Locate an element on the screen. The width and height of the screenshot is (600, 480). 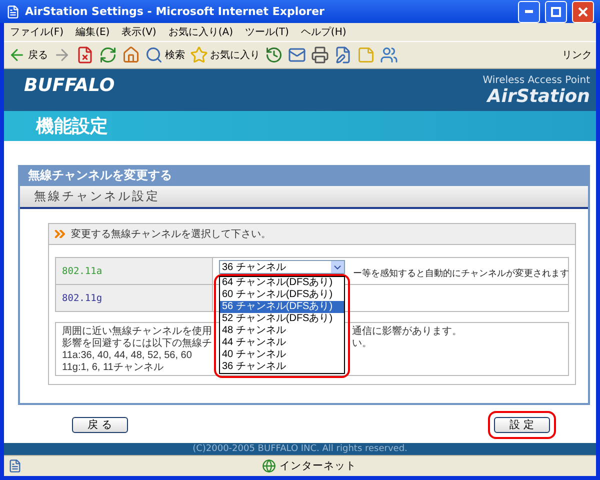
maximize-icon is located at coordinates (556, 11).